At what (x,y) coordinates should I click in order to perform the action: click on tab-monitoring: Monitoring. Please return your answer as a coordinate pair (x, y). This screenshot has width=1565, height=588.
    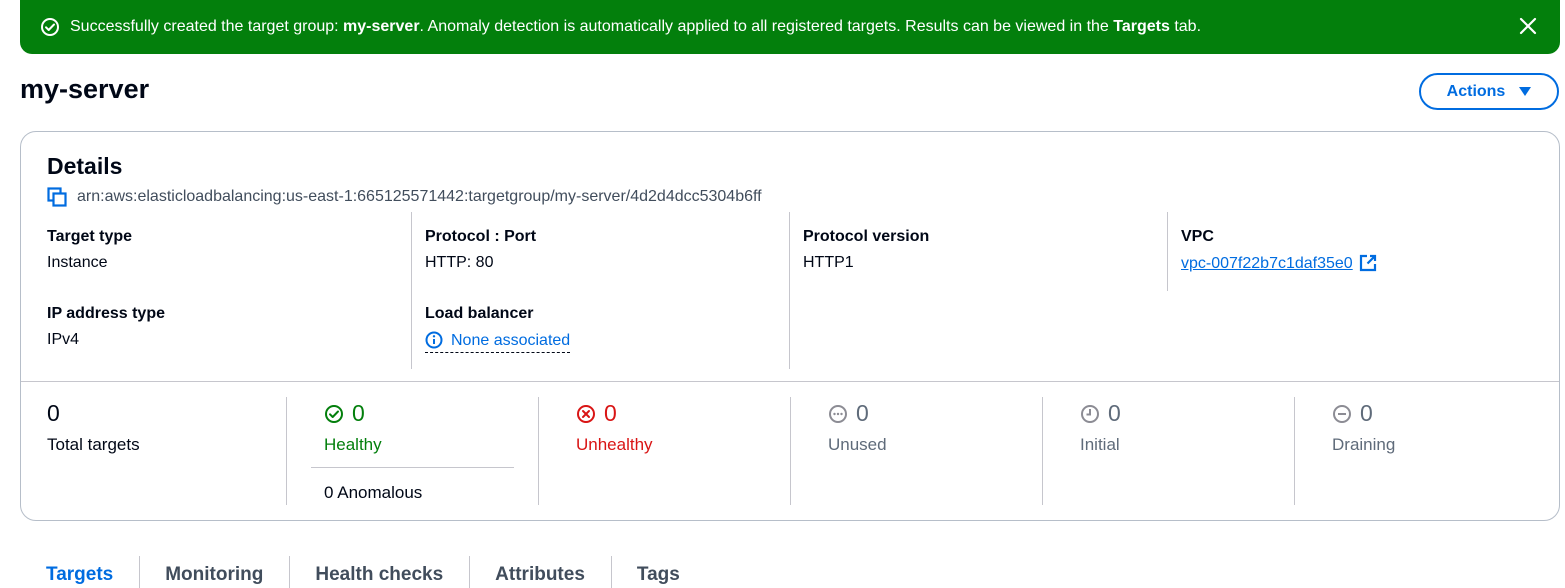
    Looking at the image, I should click on (214, 572).